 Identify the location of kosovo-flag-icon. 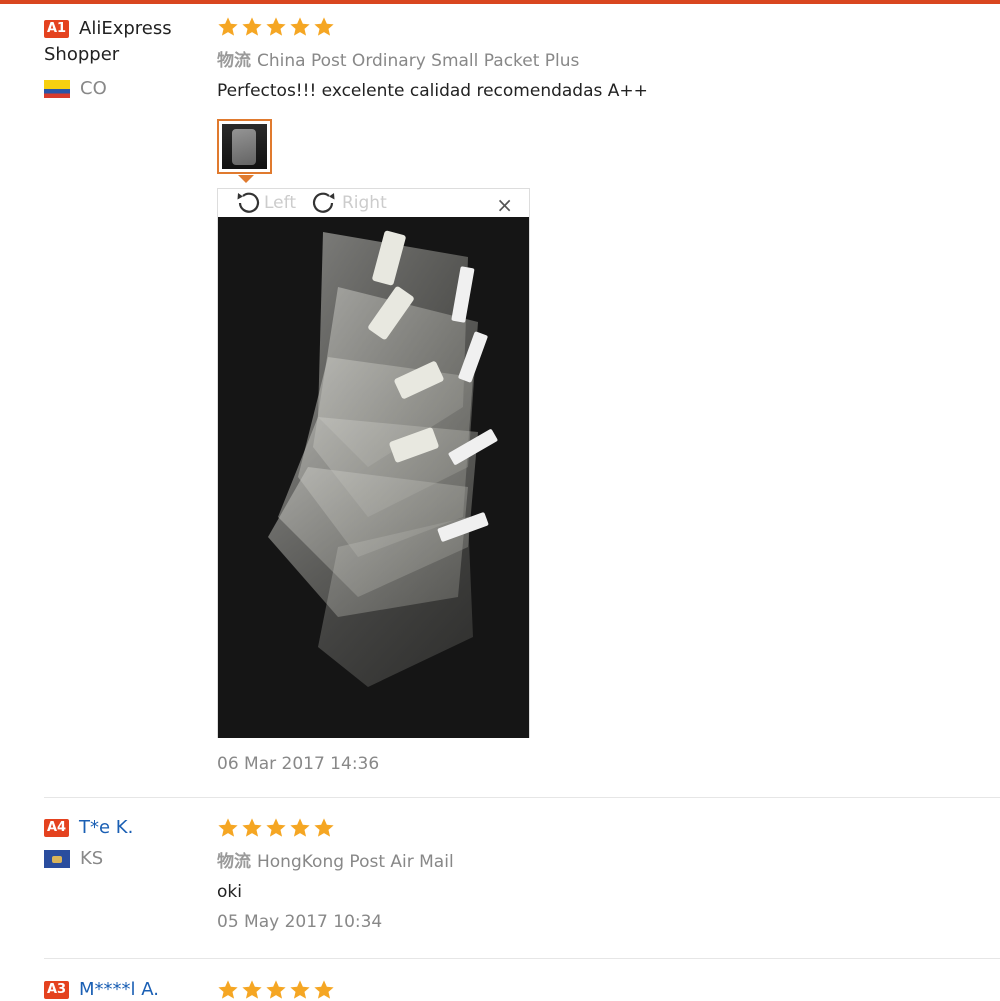
(57, 858).